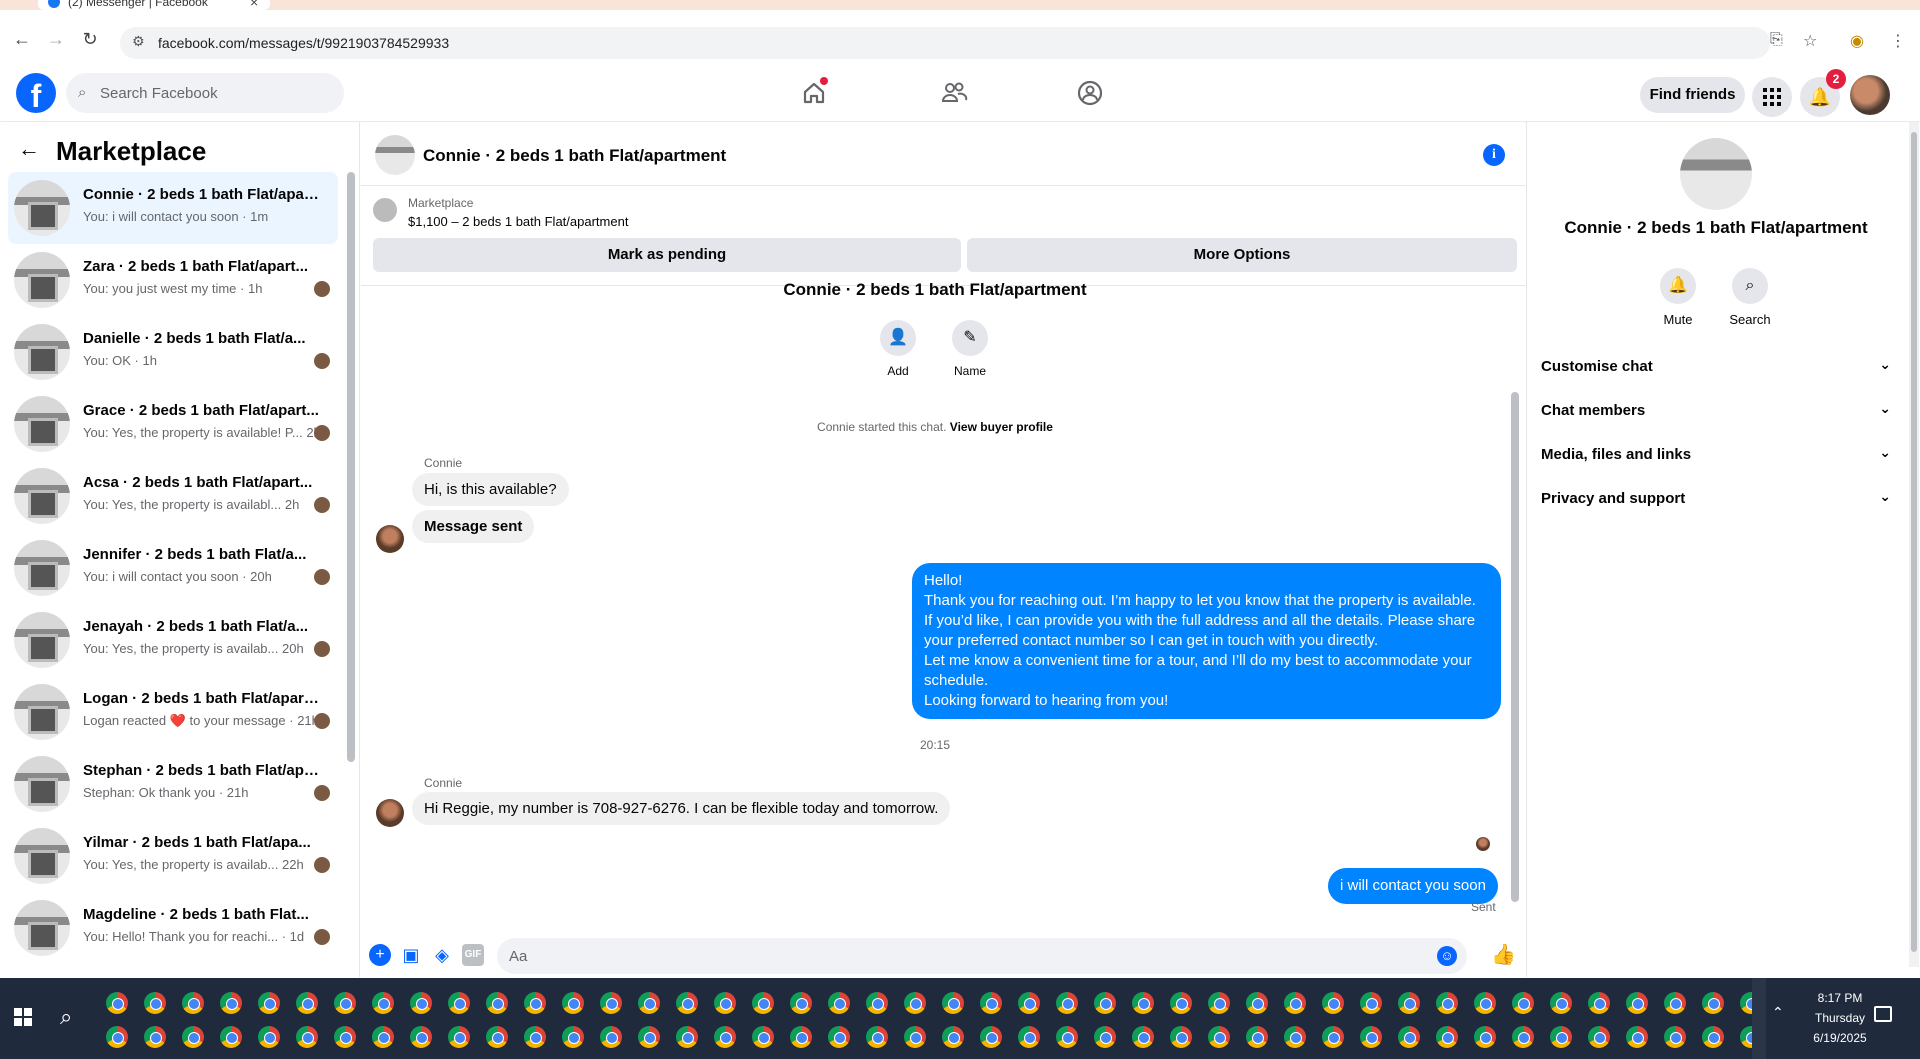  Describe the element at coordinates (442, 955) in the screenshot. I see `sticker-icon: ◈` at that location.